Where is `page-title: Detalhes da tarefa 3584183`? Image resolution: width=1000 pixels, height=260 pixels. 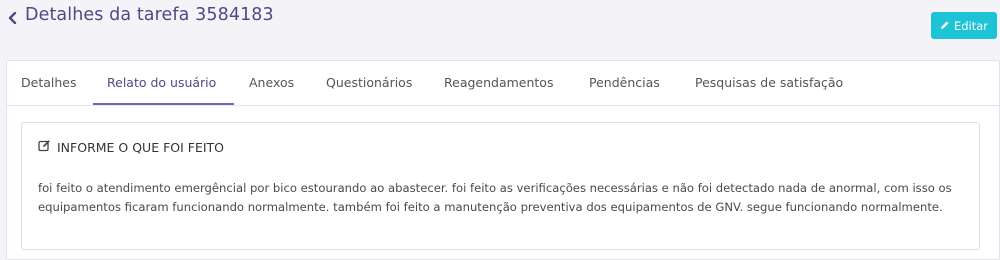 page-title: Detalhes da tarefa 3584183 is located at coordinates (149, 15).